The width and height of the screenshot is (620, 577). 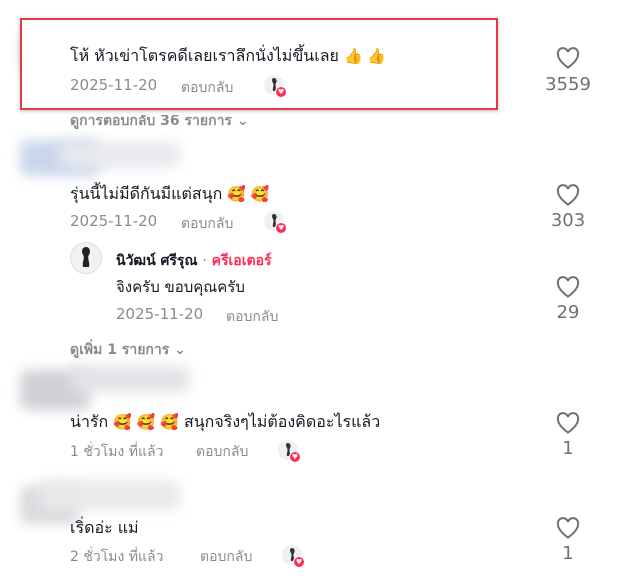 I want to click on comment-text: รุ่นนี้ไม่มีดีกันมีแต่สนุก 🥰 🥰, so click(x=169, y=194).